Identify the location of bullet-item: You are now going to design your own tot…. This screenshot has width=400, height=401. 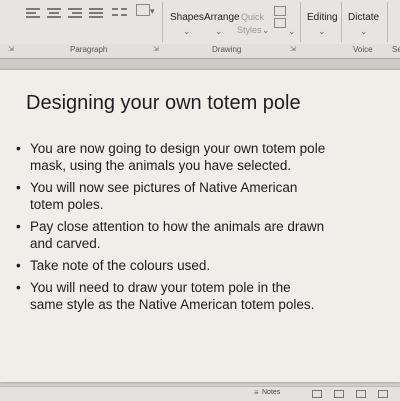
(200, 157).